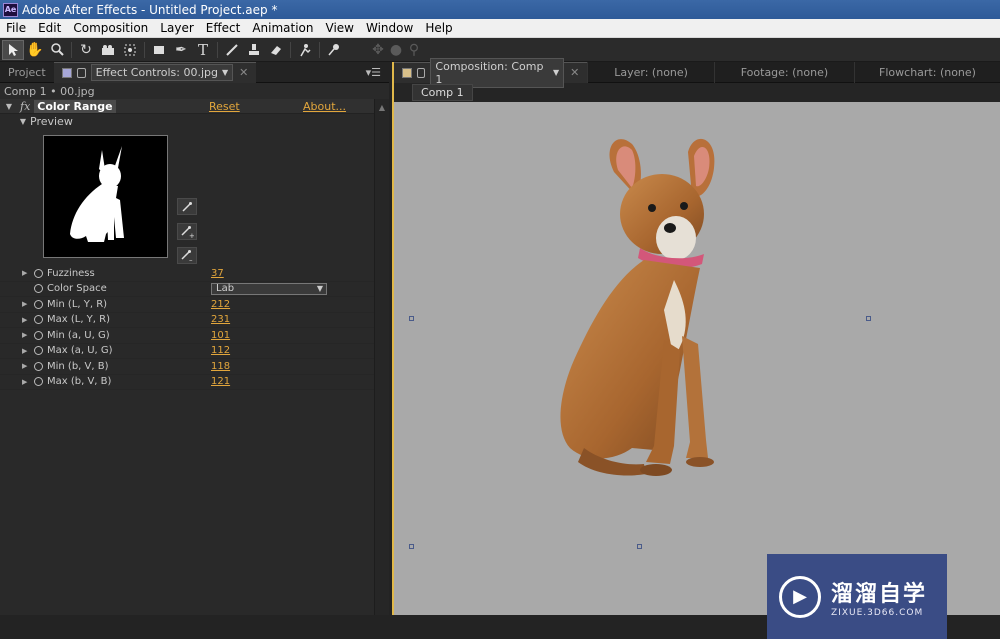  Describe the element at coordinates (108, 50) in the screenshot. I see `camera-tool-icon` at that location.